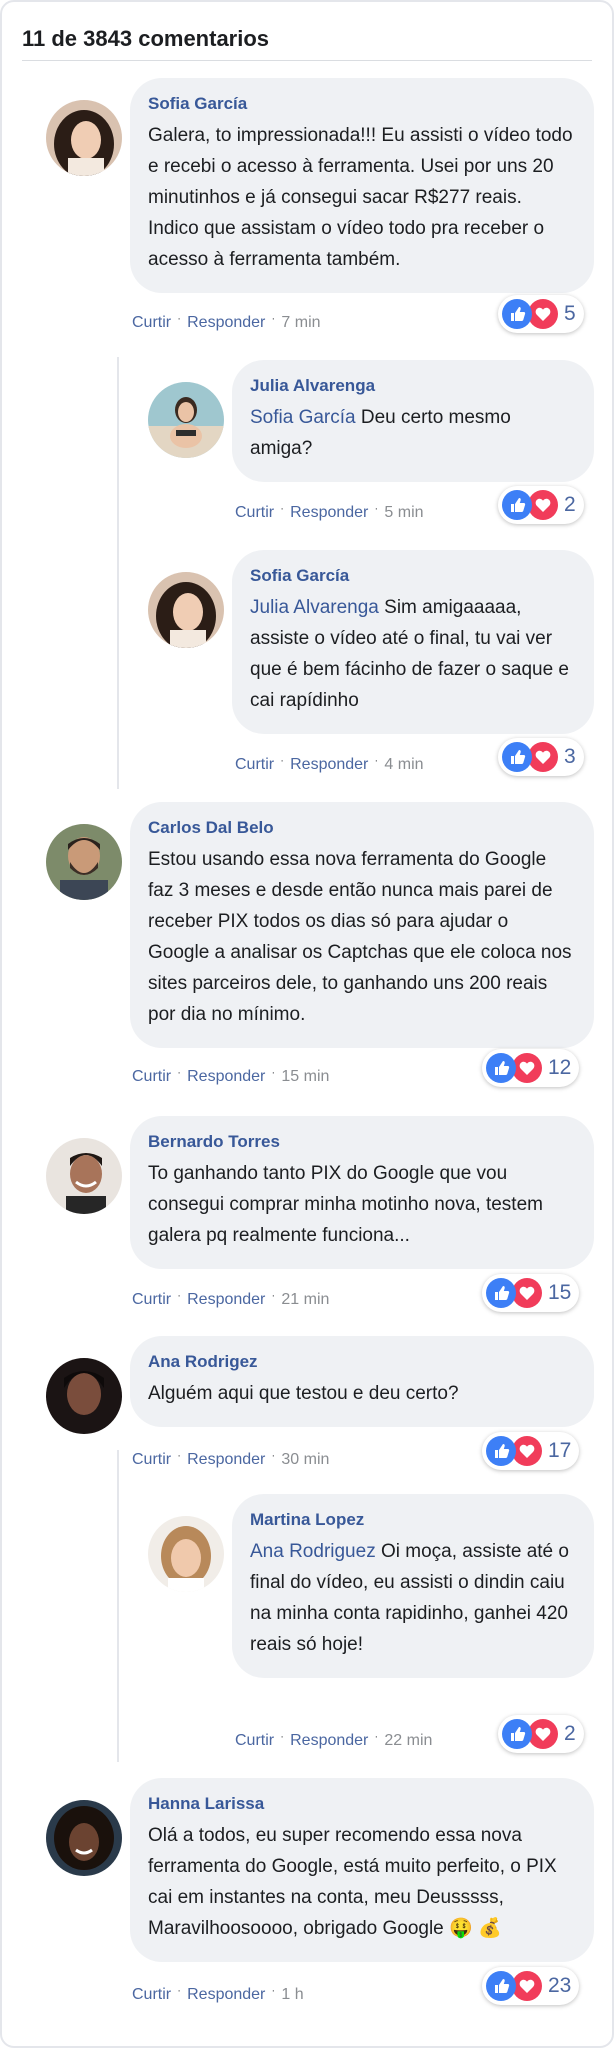  Describe the element at coordinates (412, 386) in the screenshot. I see `comment-author: Julia Alvarenga` at that location.